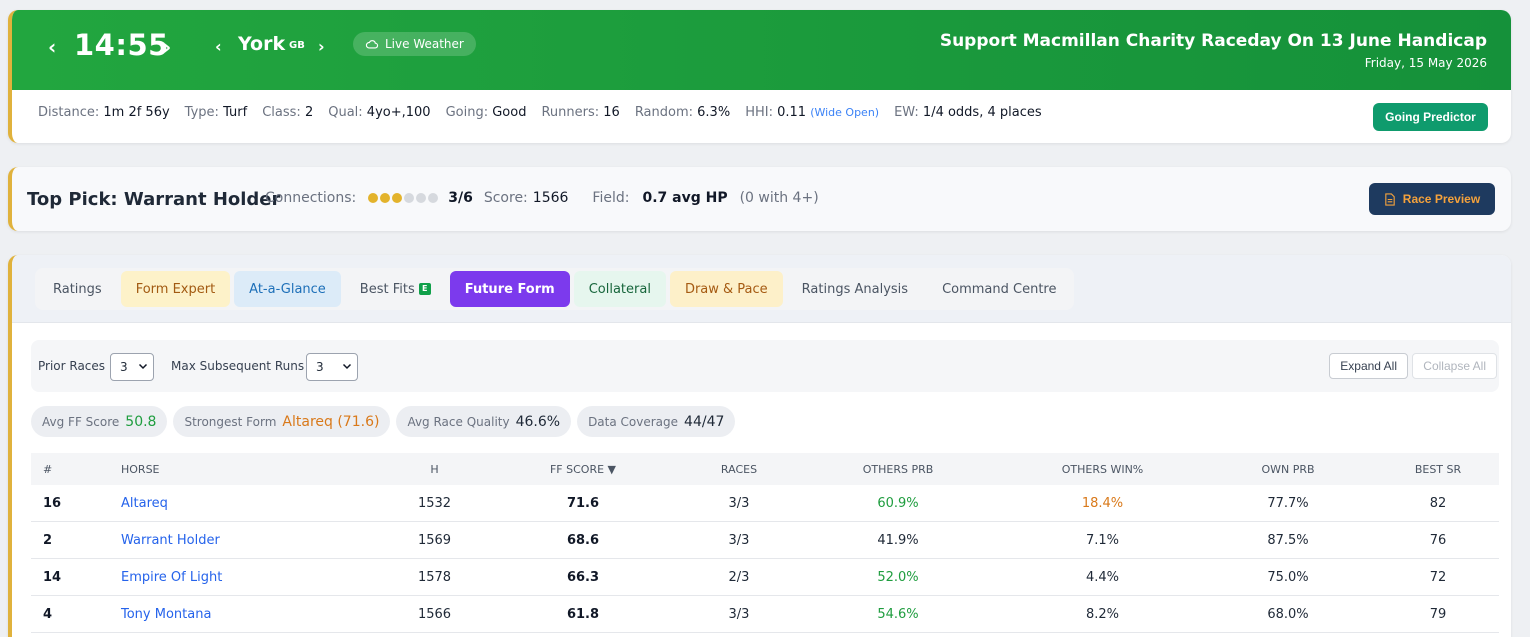  What do you see at coordinates (1368, 366) in the screenshot?
I see `expand-all-button: Expand All` at bounding box center [1368, 366].